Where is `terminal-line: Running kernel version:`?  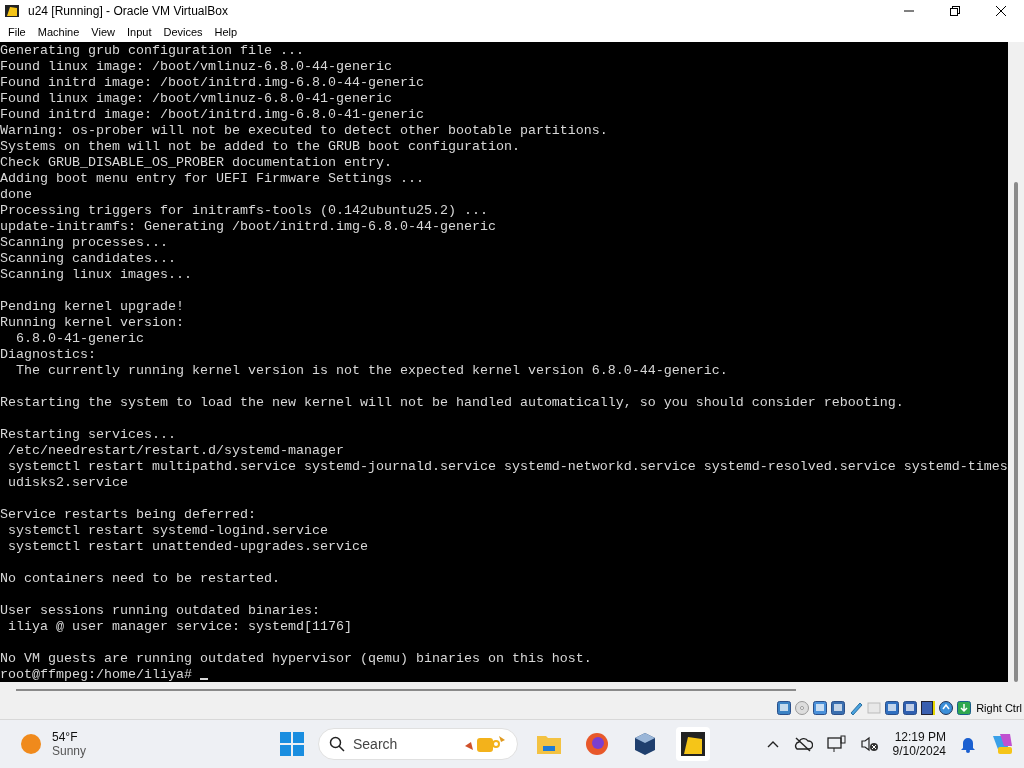 terminal-line: Running kernel version: is located at coordinates (92, 323).